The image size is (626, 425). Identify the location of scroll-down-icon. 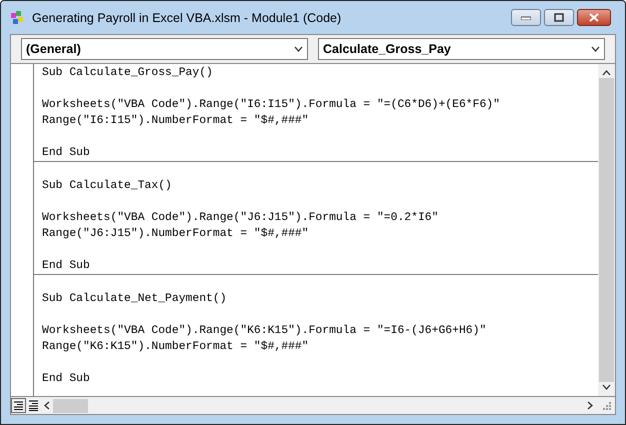
(606, 387).